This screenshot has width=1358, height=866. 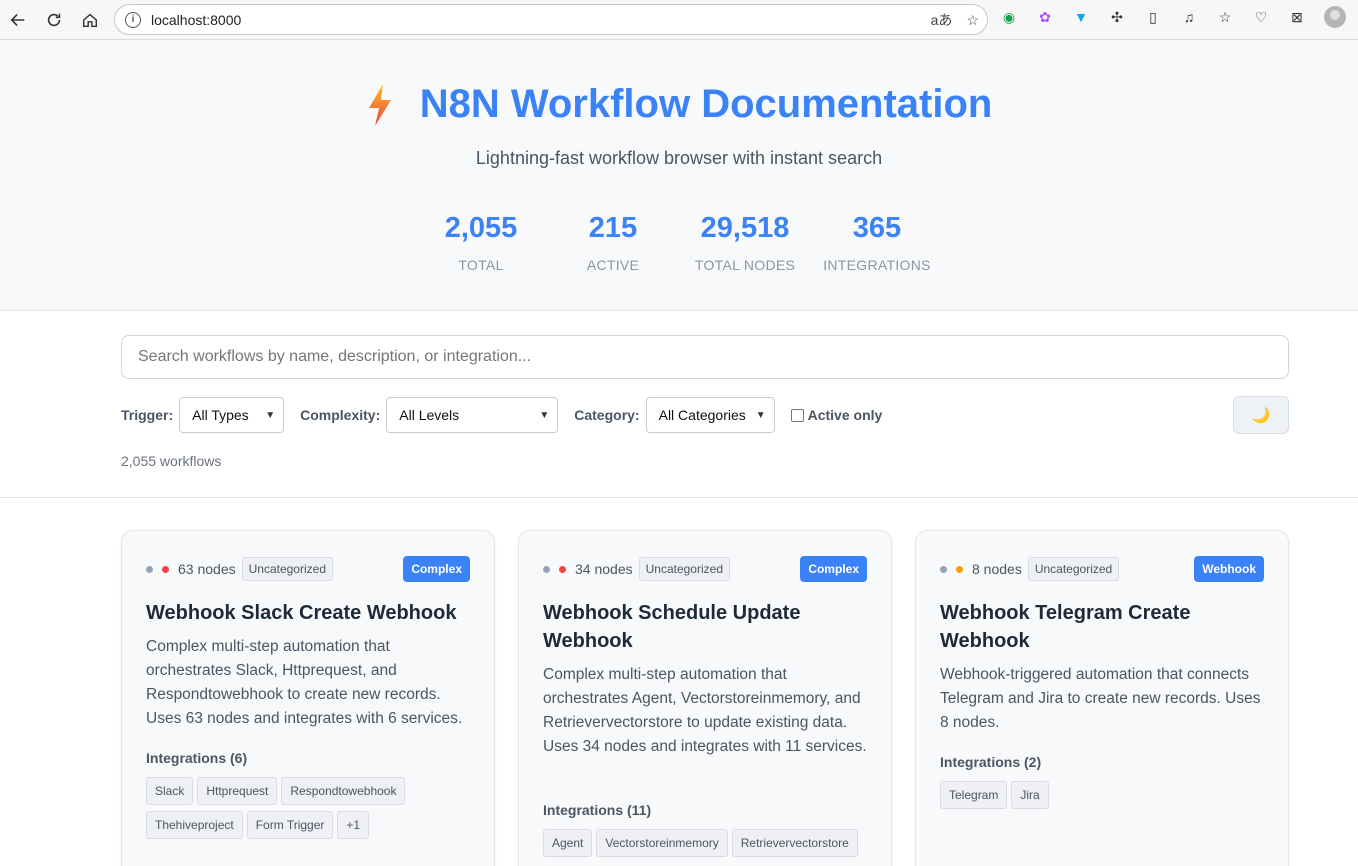 What do you see at coordinates (706, 104) in the screenshot?
I see `page-title: N8N Workflow Documentation` at bounding box center [706, 104].